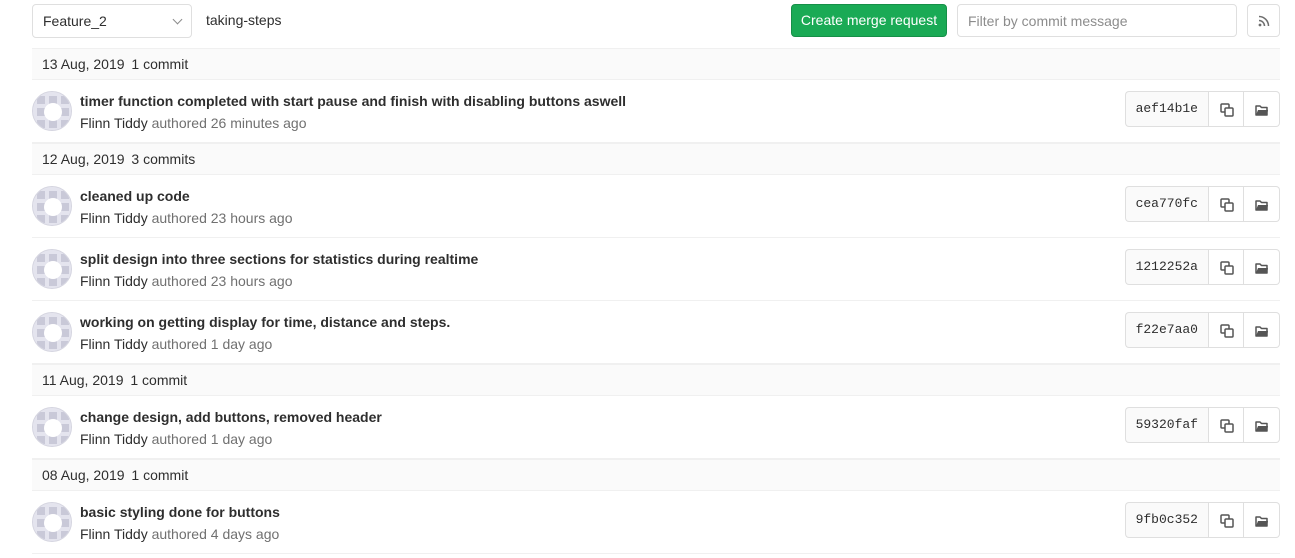  What do you see at coordinates (135, 196) in the screenshot?
I see `commit-title: cleaned up code` at bounding box center [135, 196].